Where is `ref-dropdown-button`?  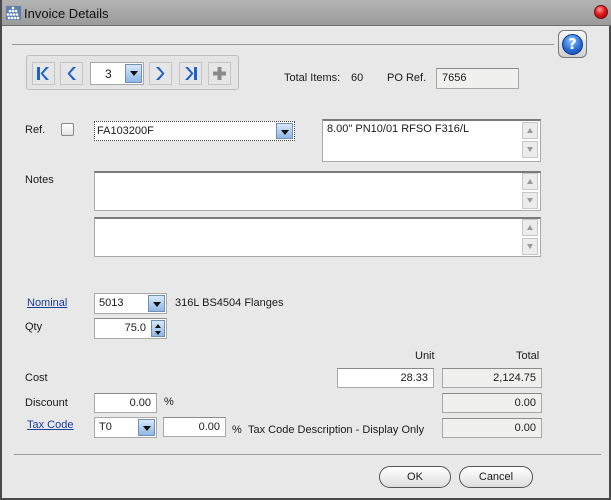
ref-dropdown-button is located at coordinates (284, 131).